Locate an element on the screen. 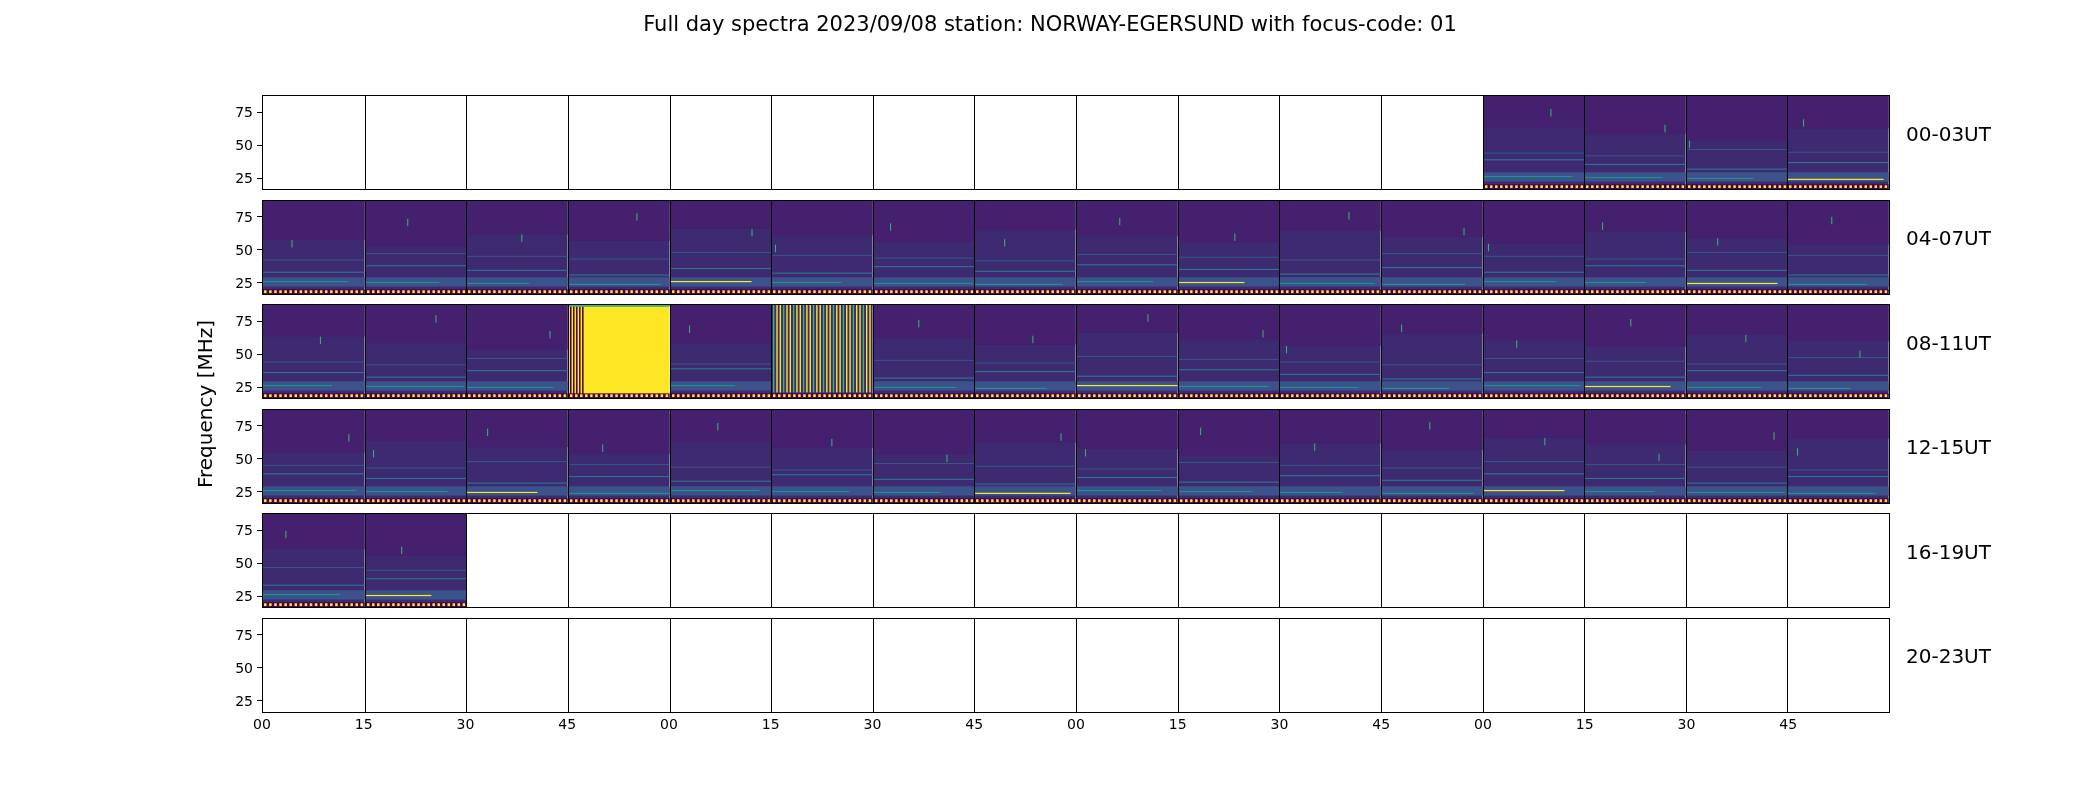 Image resolution: width=2100 pixels, height=800 pixels. row-label: 08-11UT is located at coordinates (1948, 342).